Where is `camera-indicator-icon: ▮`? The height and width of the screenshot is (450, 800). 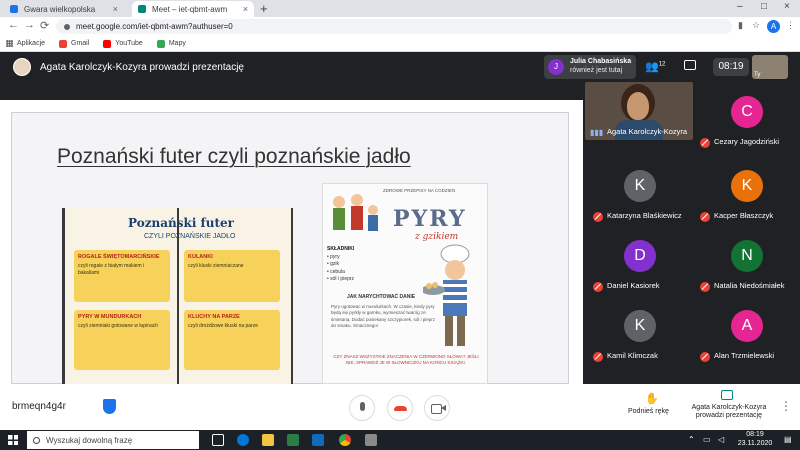
camera-indicator-icon: ▮ is located at coordinates (740, 25).